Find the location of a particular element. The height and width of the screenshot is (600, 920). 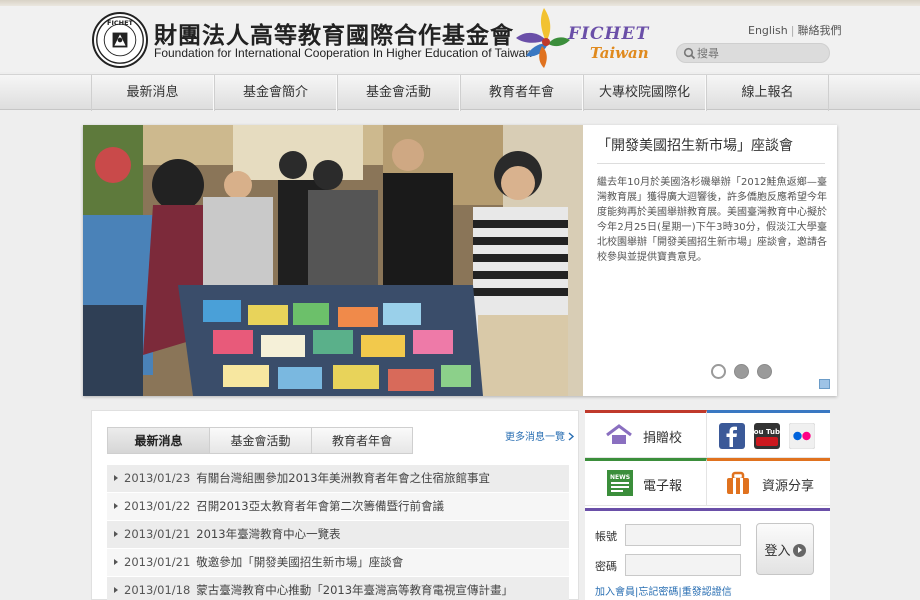

account-label: 帳號 is located at coordinates (606, 536).